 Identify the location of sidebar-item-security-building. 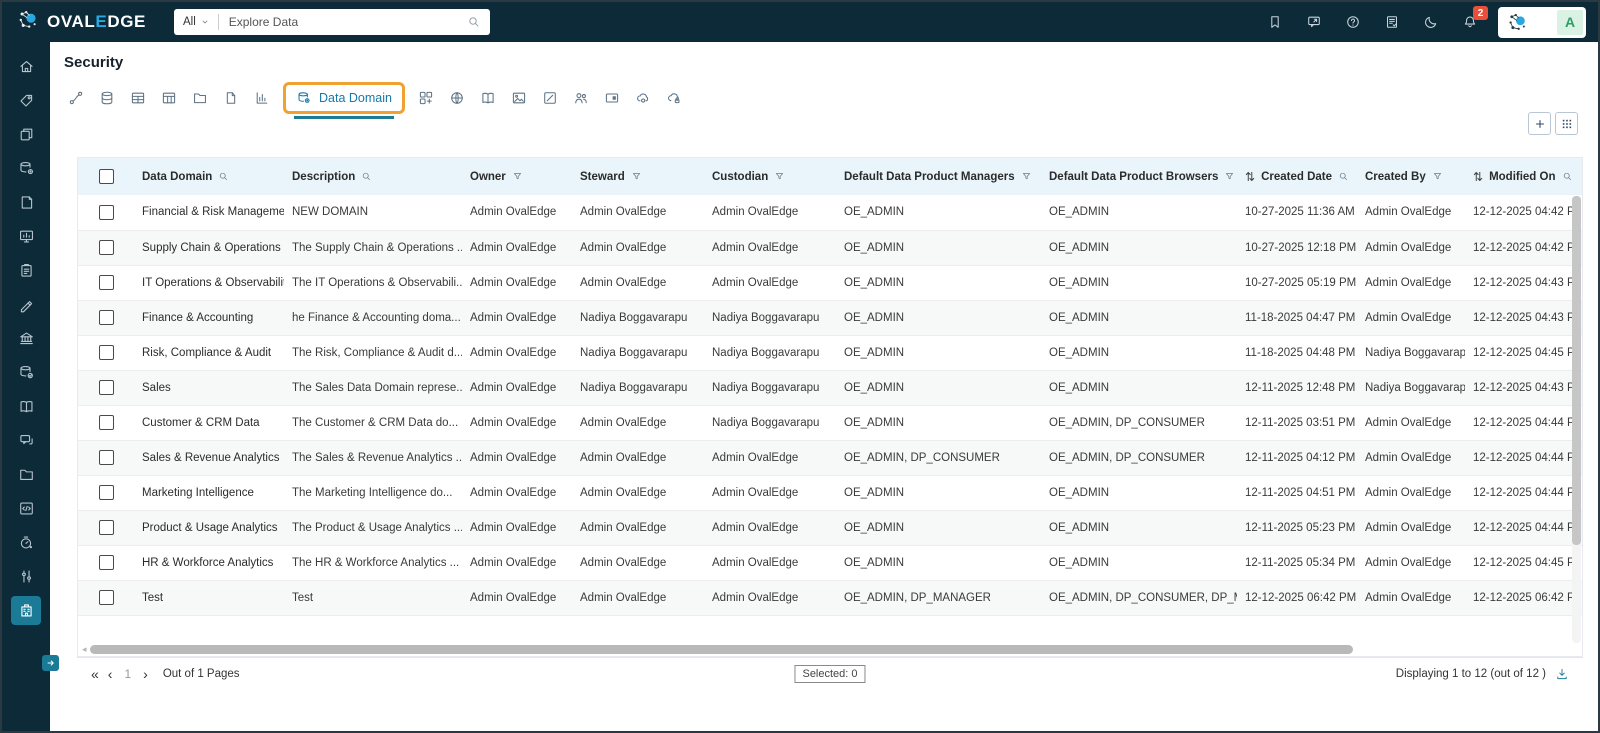
(26, 610).